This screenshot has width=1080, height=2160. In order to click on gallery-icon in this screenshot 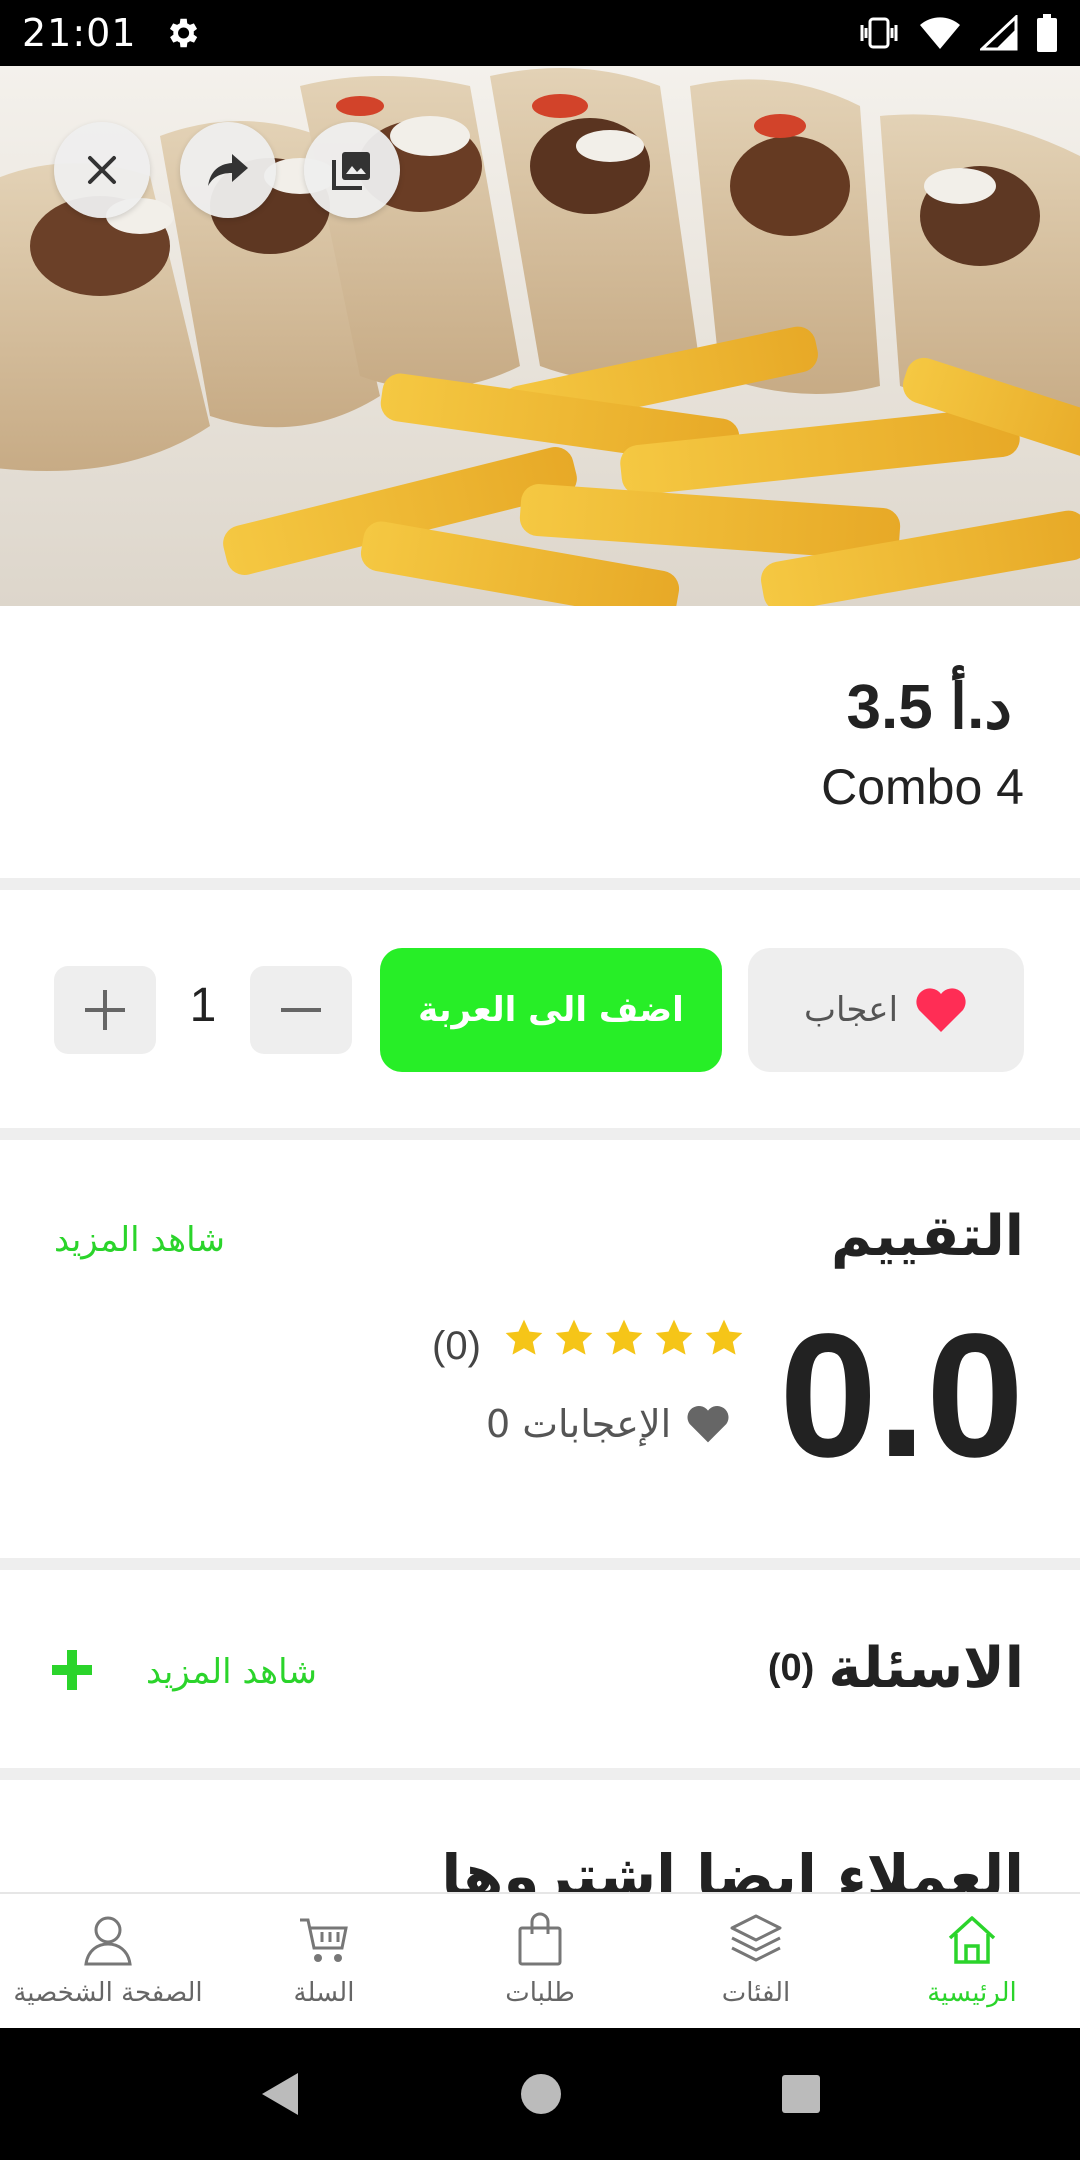, I will do `click(351, 171)`.